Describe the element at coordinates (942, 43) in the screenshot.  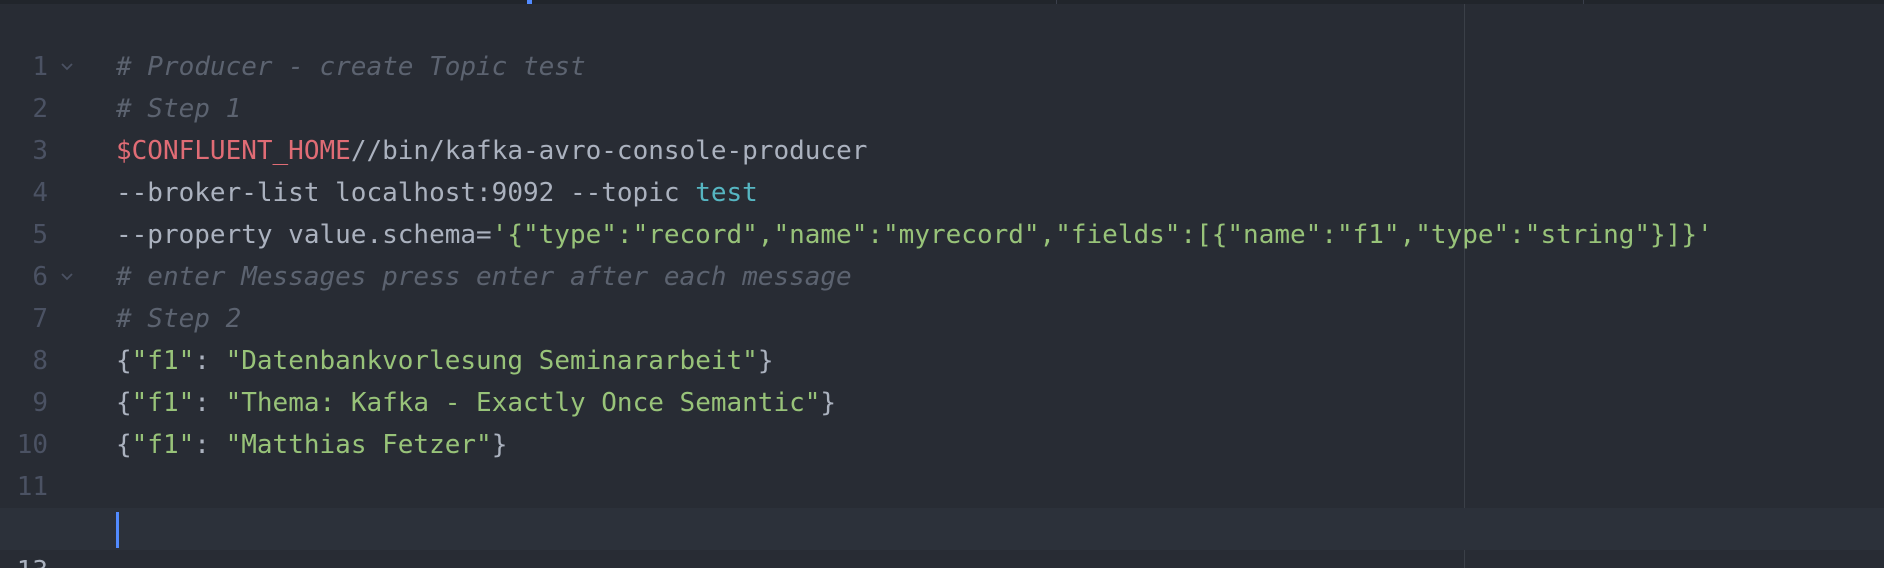
I see `code-line: 1` at that location.